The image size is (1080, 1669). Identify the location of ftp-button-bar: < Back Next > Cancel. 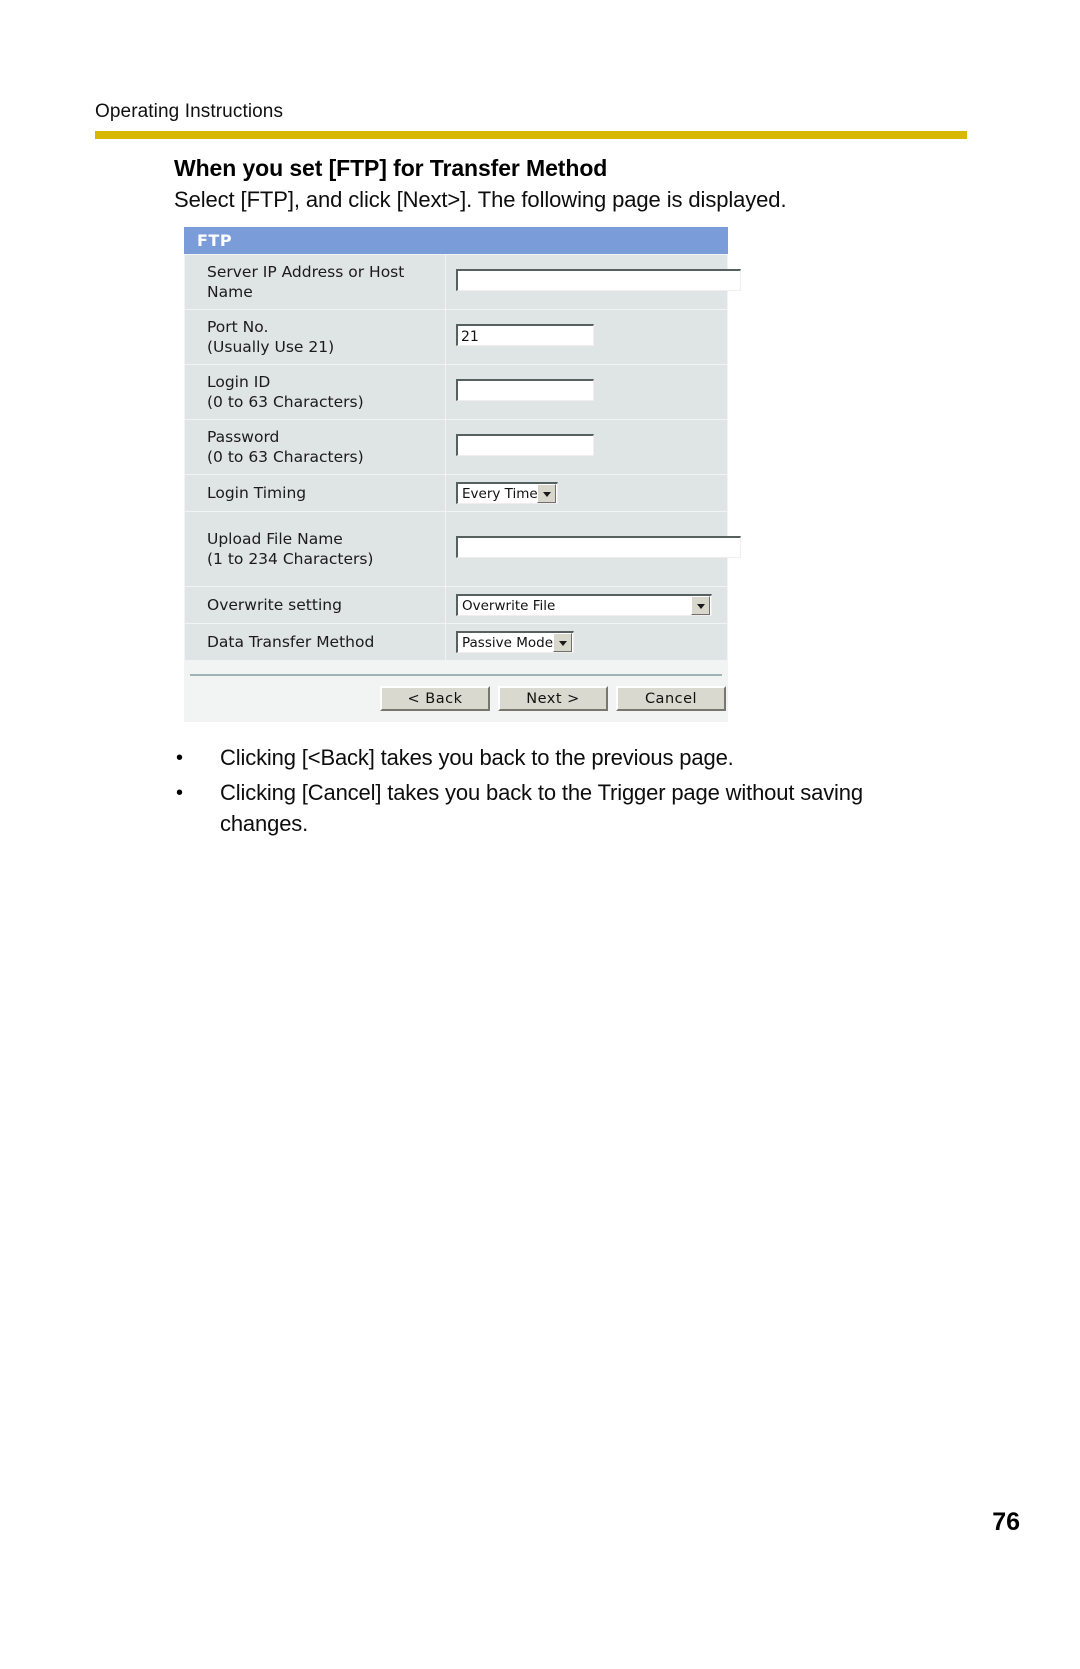
(456, 699).